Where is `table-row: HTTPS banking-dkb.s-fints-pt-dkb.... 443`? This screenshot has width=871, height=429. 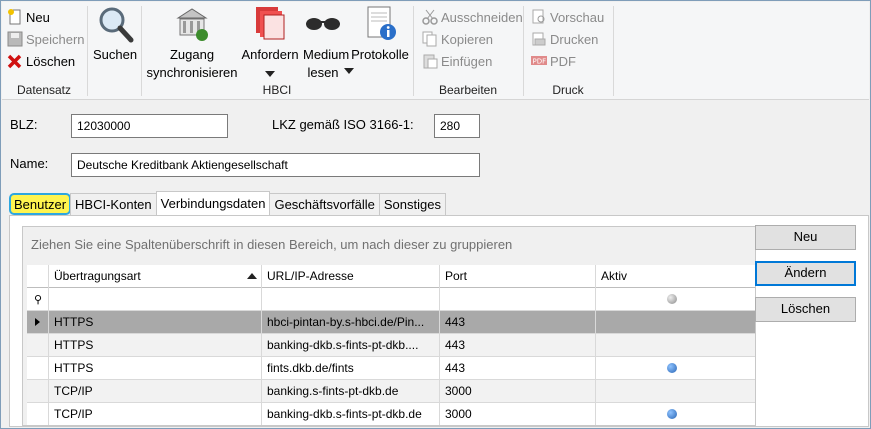
table-row: HTTPS banking-dkb.s-fints-pt-dkb.... 443 is located at coordinates (391, 345).